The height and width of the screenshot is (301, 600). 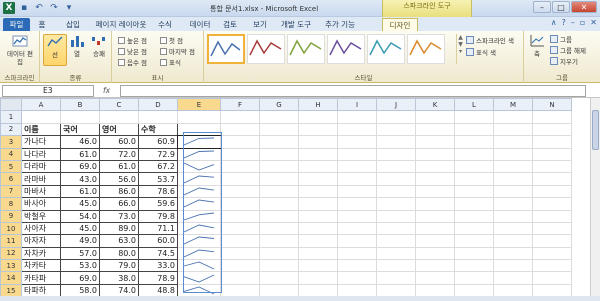 I want to click on cell: 54.0, so click(x=80, y=216).